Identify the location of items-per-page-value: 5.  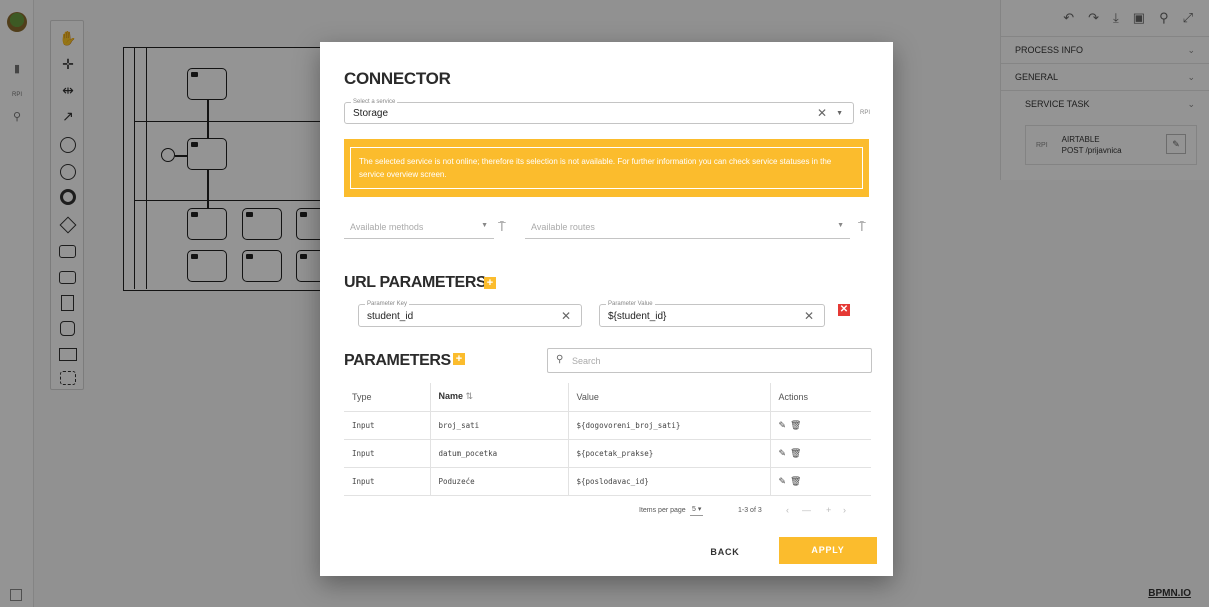
(694, 509).